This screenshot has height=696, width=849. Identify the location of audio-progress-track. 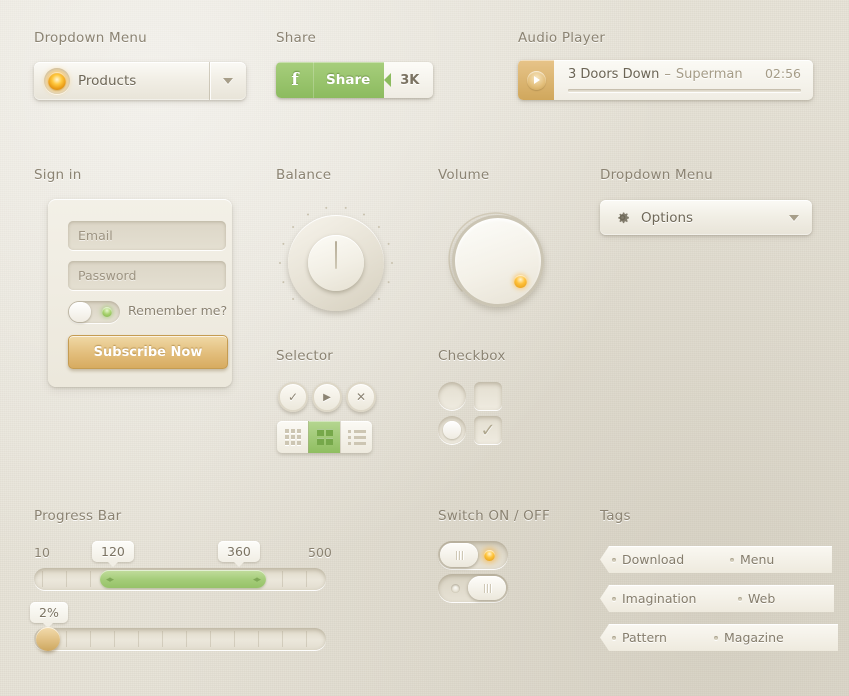
(684, 90).